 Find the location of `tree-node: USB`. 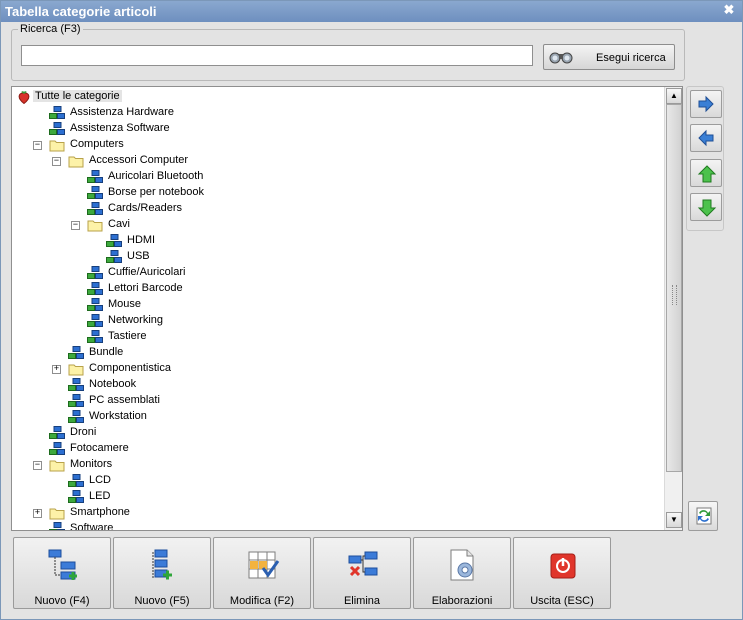

tree-node: USB is located at coordinates (332, 257).